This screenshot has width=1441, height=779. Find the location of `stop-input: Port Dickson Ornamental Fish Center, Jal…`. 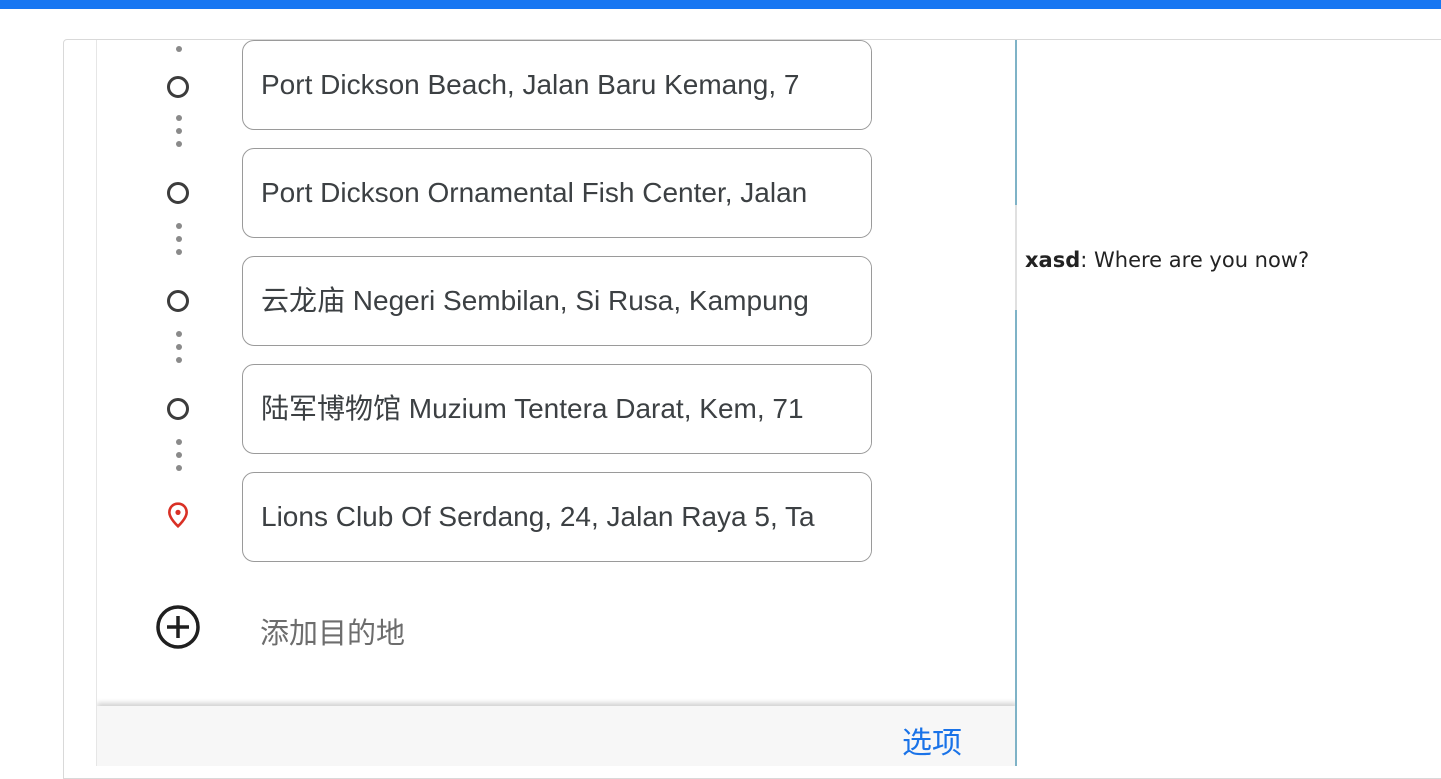

stop-input: Port Dickson Ornamental Fish Center, Jal… is located at coordinates (557, 193).